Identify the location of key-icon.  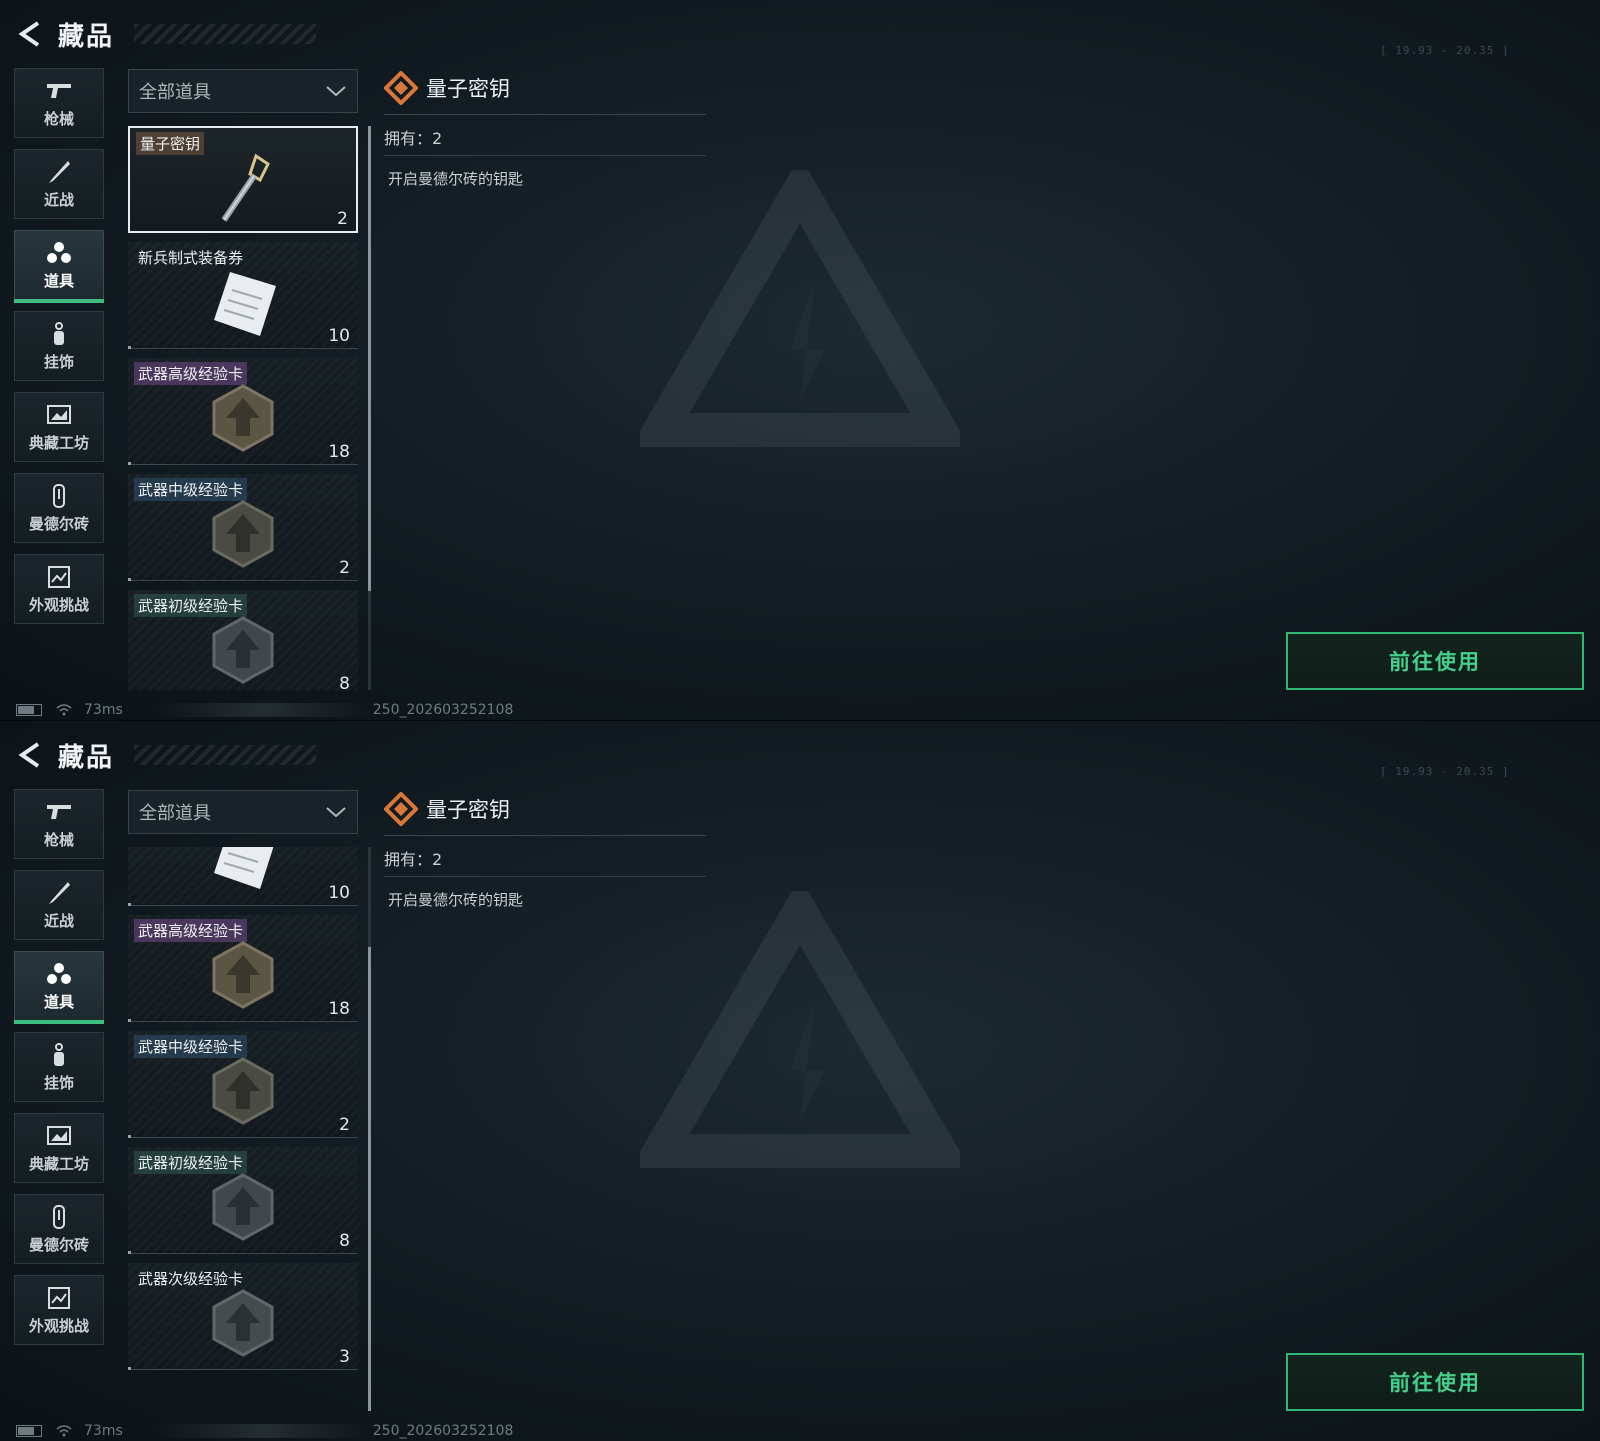
(245, 187).